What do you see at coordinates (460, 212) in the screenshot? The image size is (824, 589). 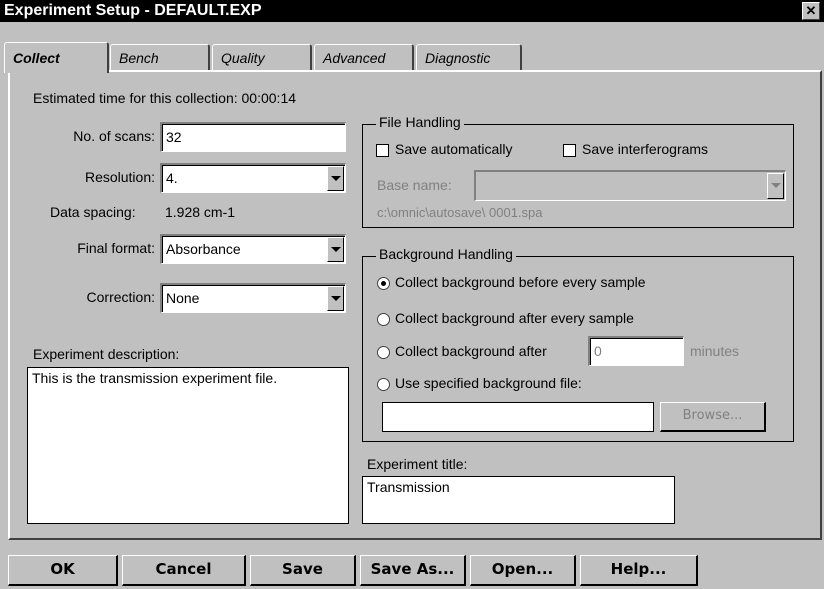 I see `autosave-path: c:\omnic\autosave\ 0001.spa` at bounding box center [460, 212].